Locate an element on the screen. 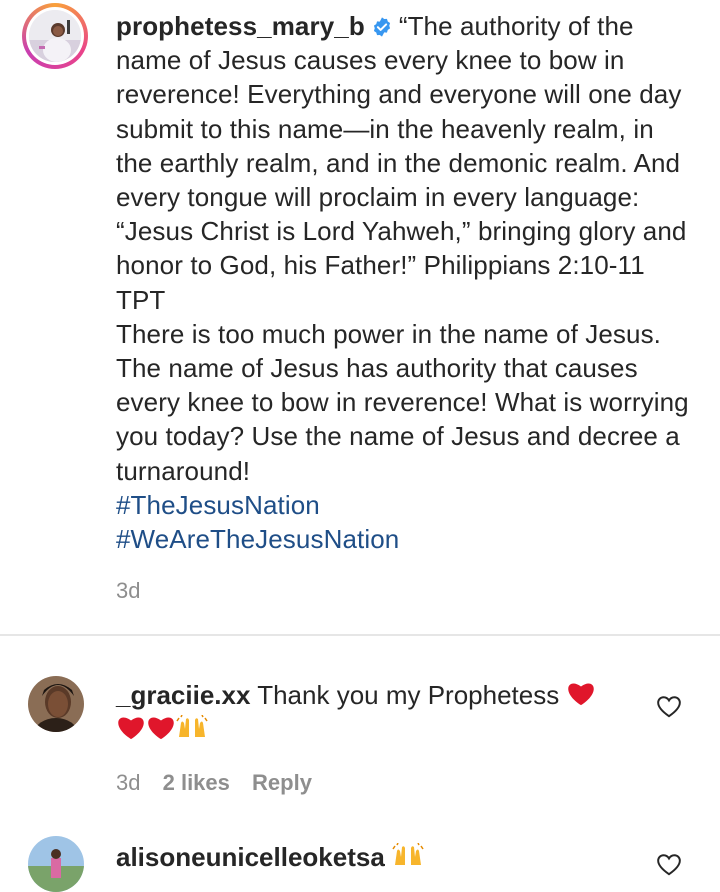 Image resolution: width=720 pixels, height=892 pixels. comment-username: _graciie.xx is located at coordinates (183, 695).